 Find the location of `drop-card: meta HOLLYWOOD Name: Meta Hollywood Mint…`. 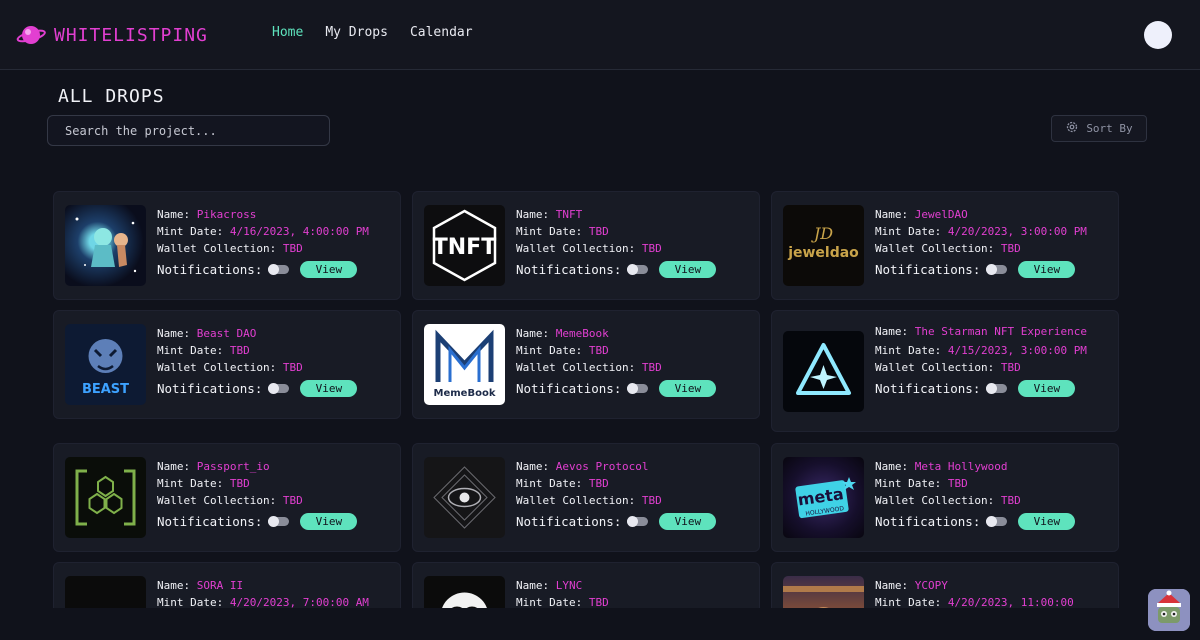

drop-card: meta HOLLYWOOD Name: Meta Hollywood Mint… is located at coordinates (945, 497).